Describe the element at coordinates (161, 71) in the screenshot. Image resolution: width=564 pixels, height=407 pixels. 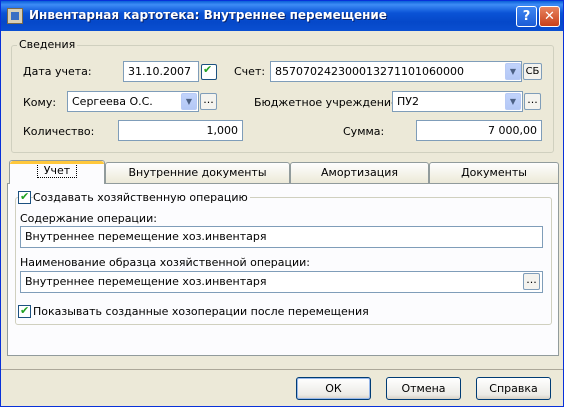
I see `date-field: 31.10.2007` at that location.